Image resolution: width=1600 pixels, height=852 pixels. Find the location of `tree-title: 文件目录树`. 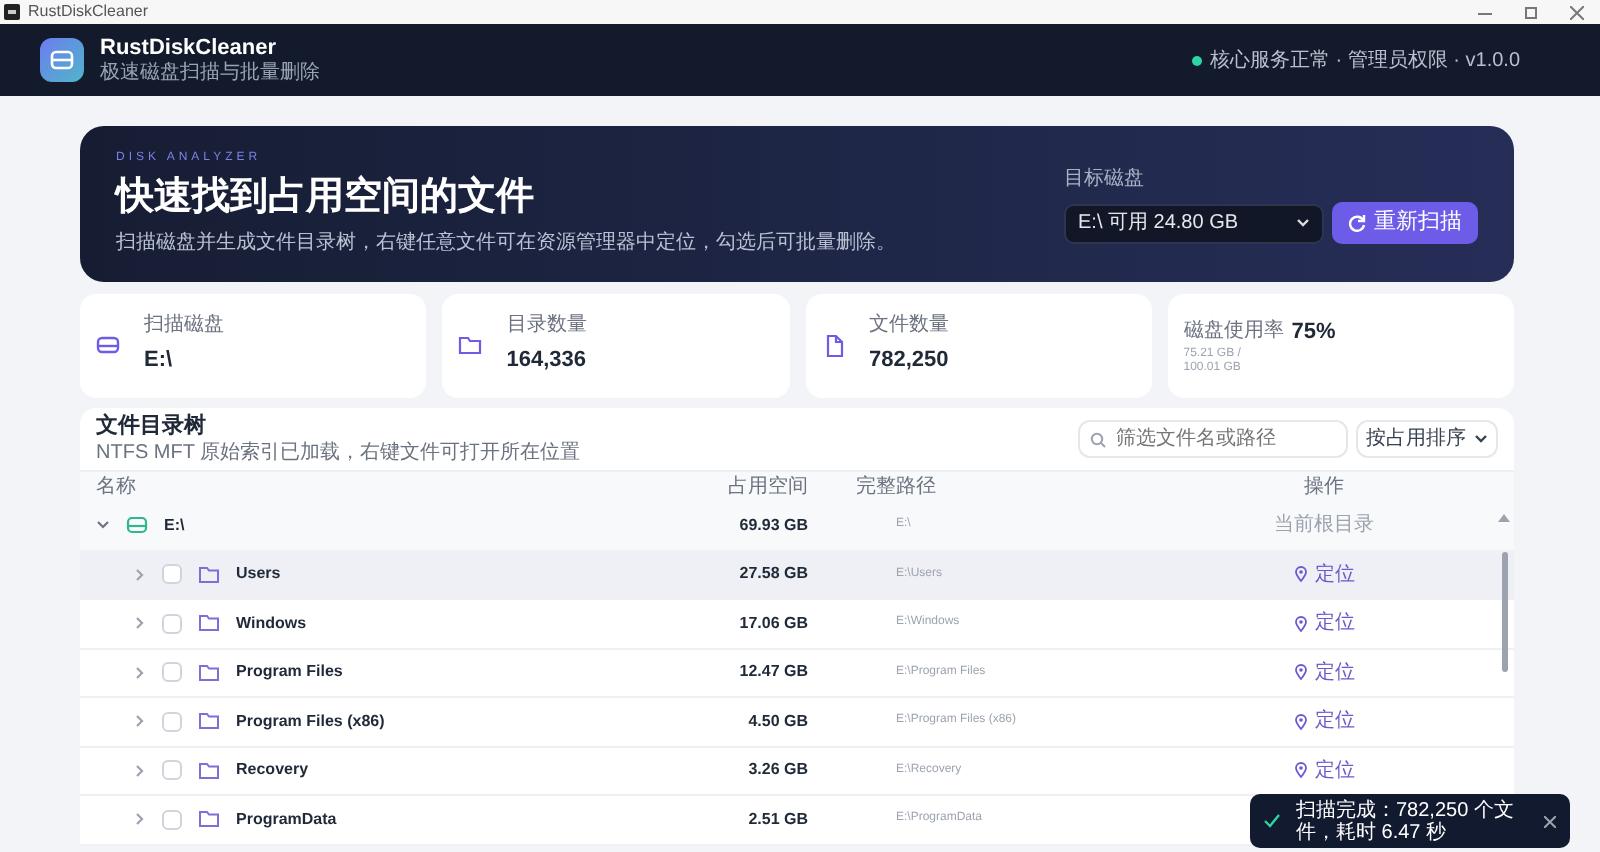

tree-title: 文件目录树 is located at coordinates (152, 428).